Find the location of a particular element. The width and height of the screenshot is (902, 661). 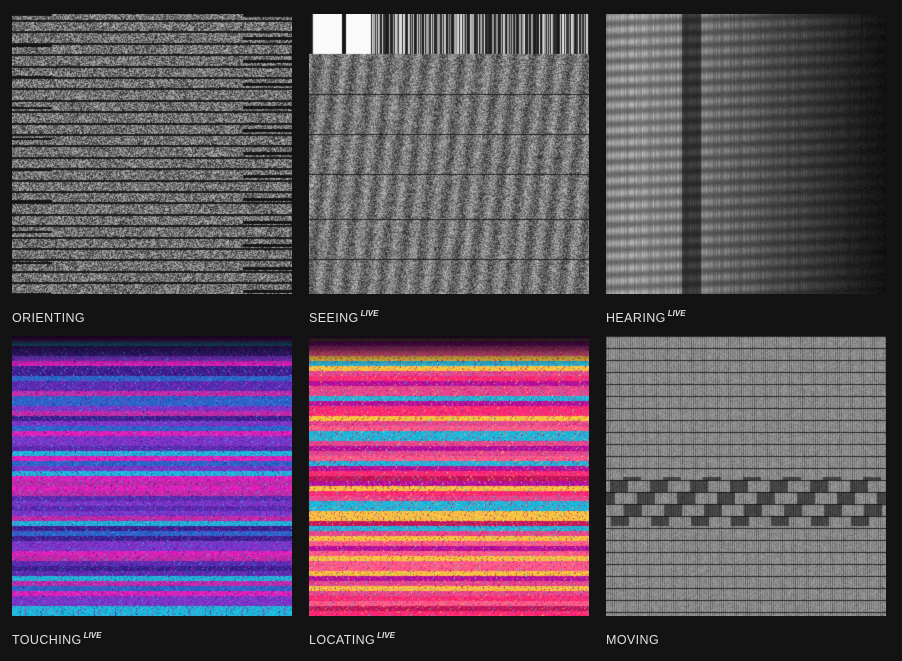

tile-caption: HEARING LIVE is located at coordinates (746, 314).